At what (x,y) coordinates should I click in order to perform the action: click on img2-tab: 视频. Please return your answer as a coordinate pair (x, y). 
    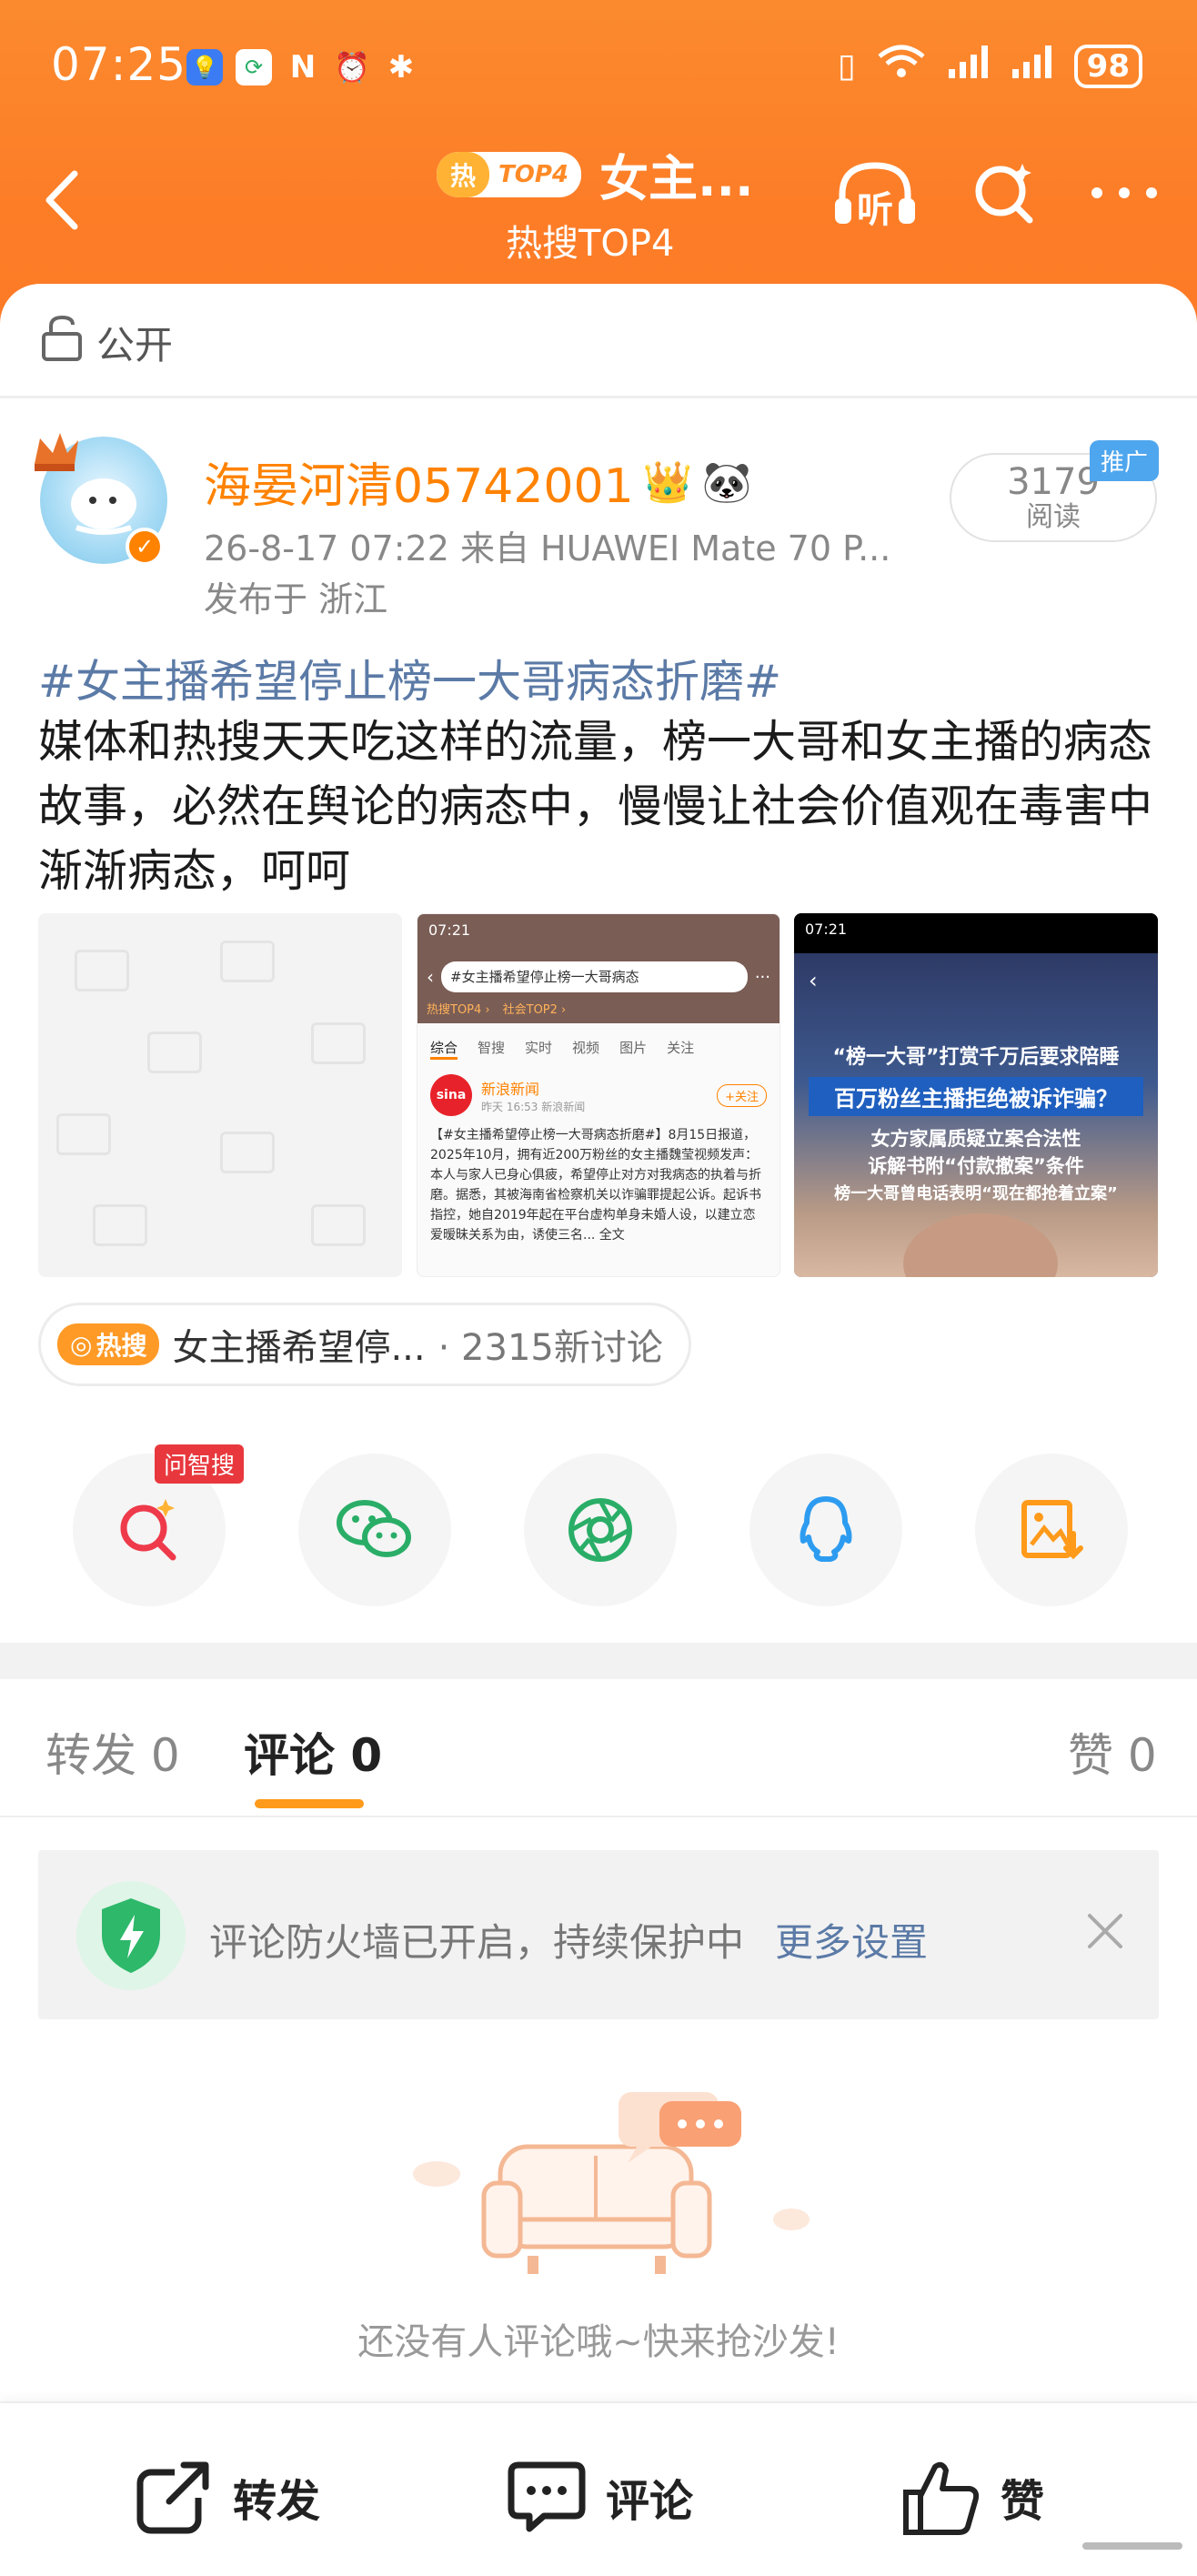
    Looking at the image, I should click on (586, 1048).